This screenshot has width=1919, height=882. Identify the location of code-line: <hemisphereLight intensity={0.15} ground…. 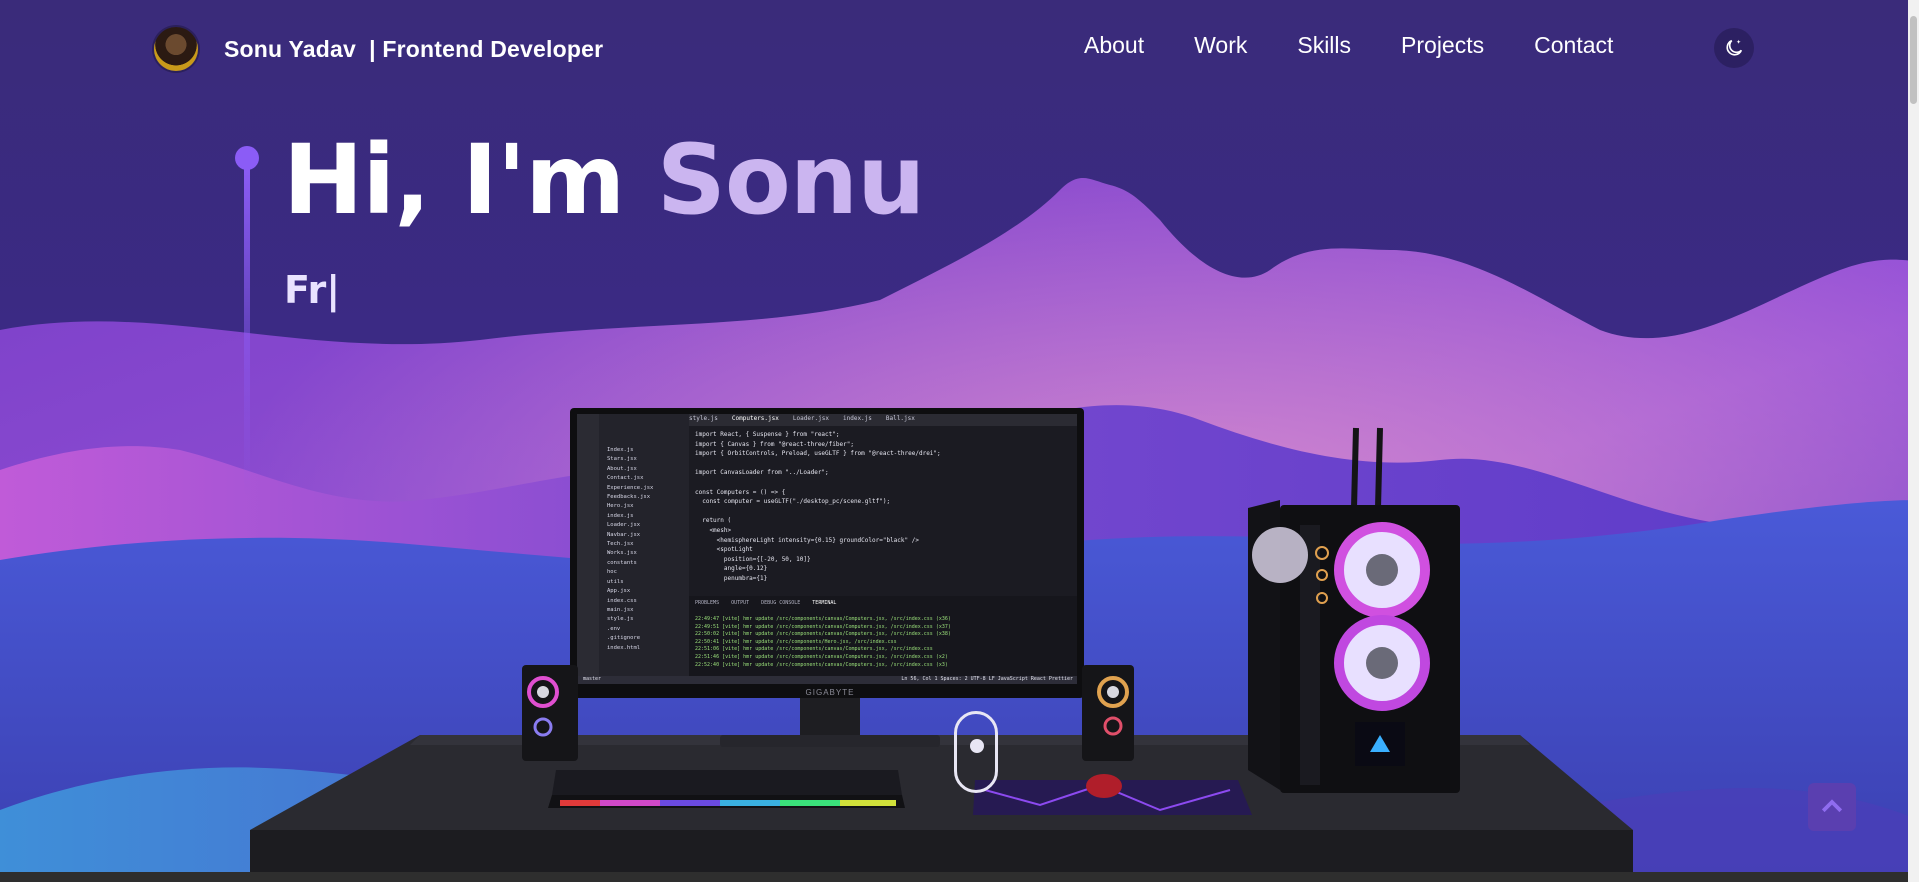
(807, 540).